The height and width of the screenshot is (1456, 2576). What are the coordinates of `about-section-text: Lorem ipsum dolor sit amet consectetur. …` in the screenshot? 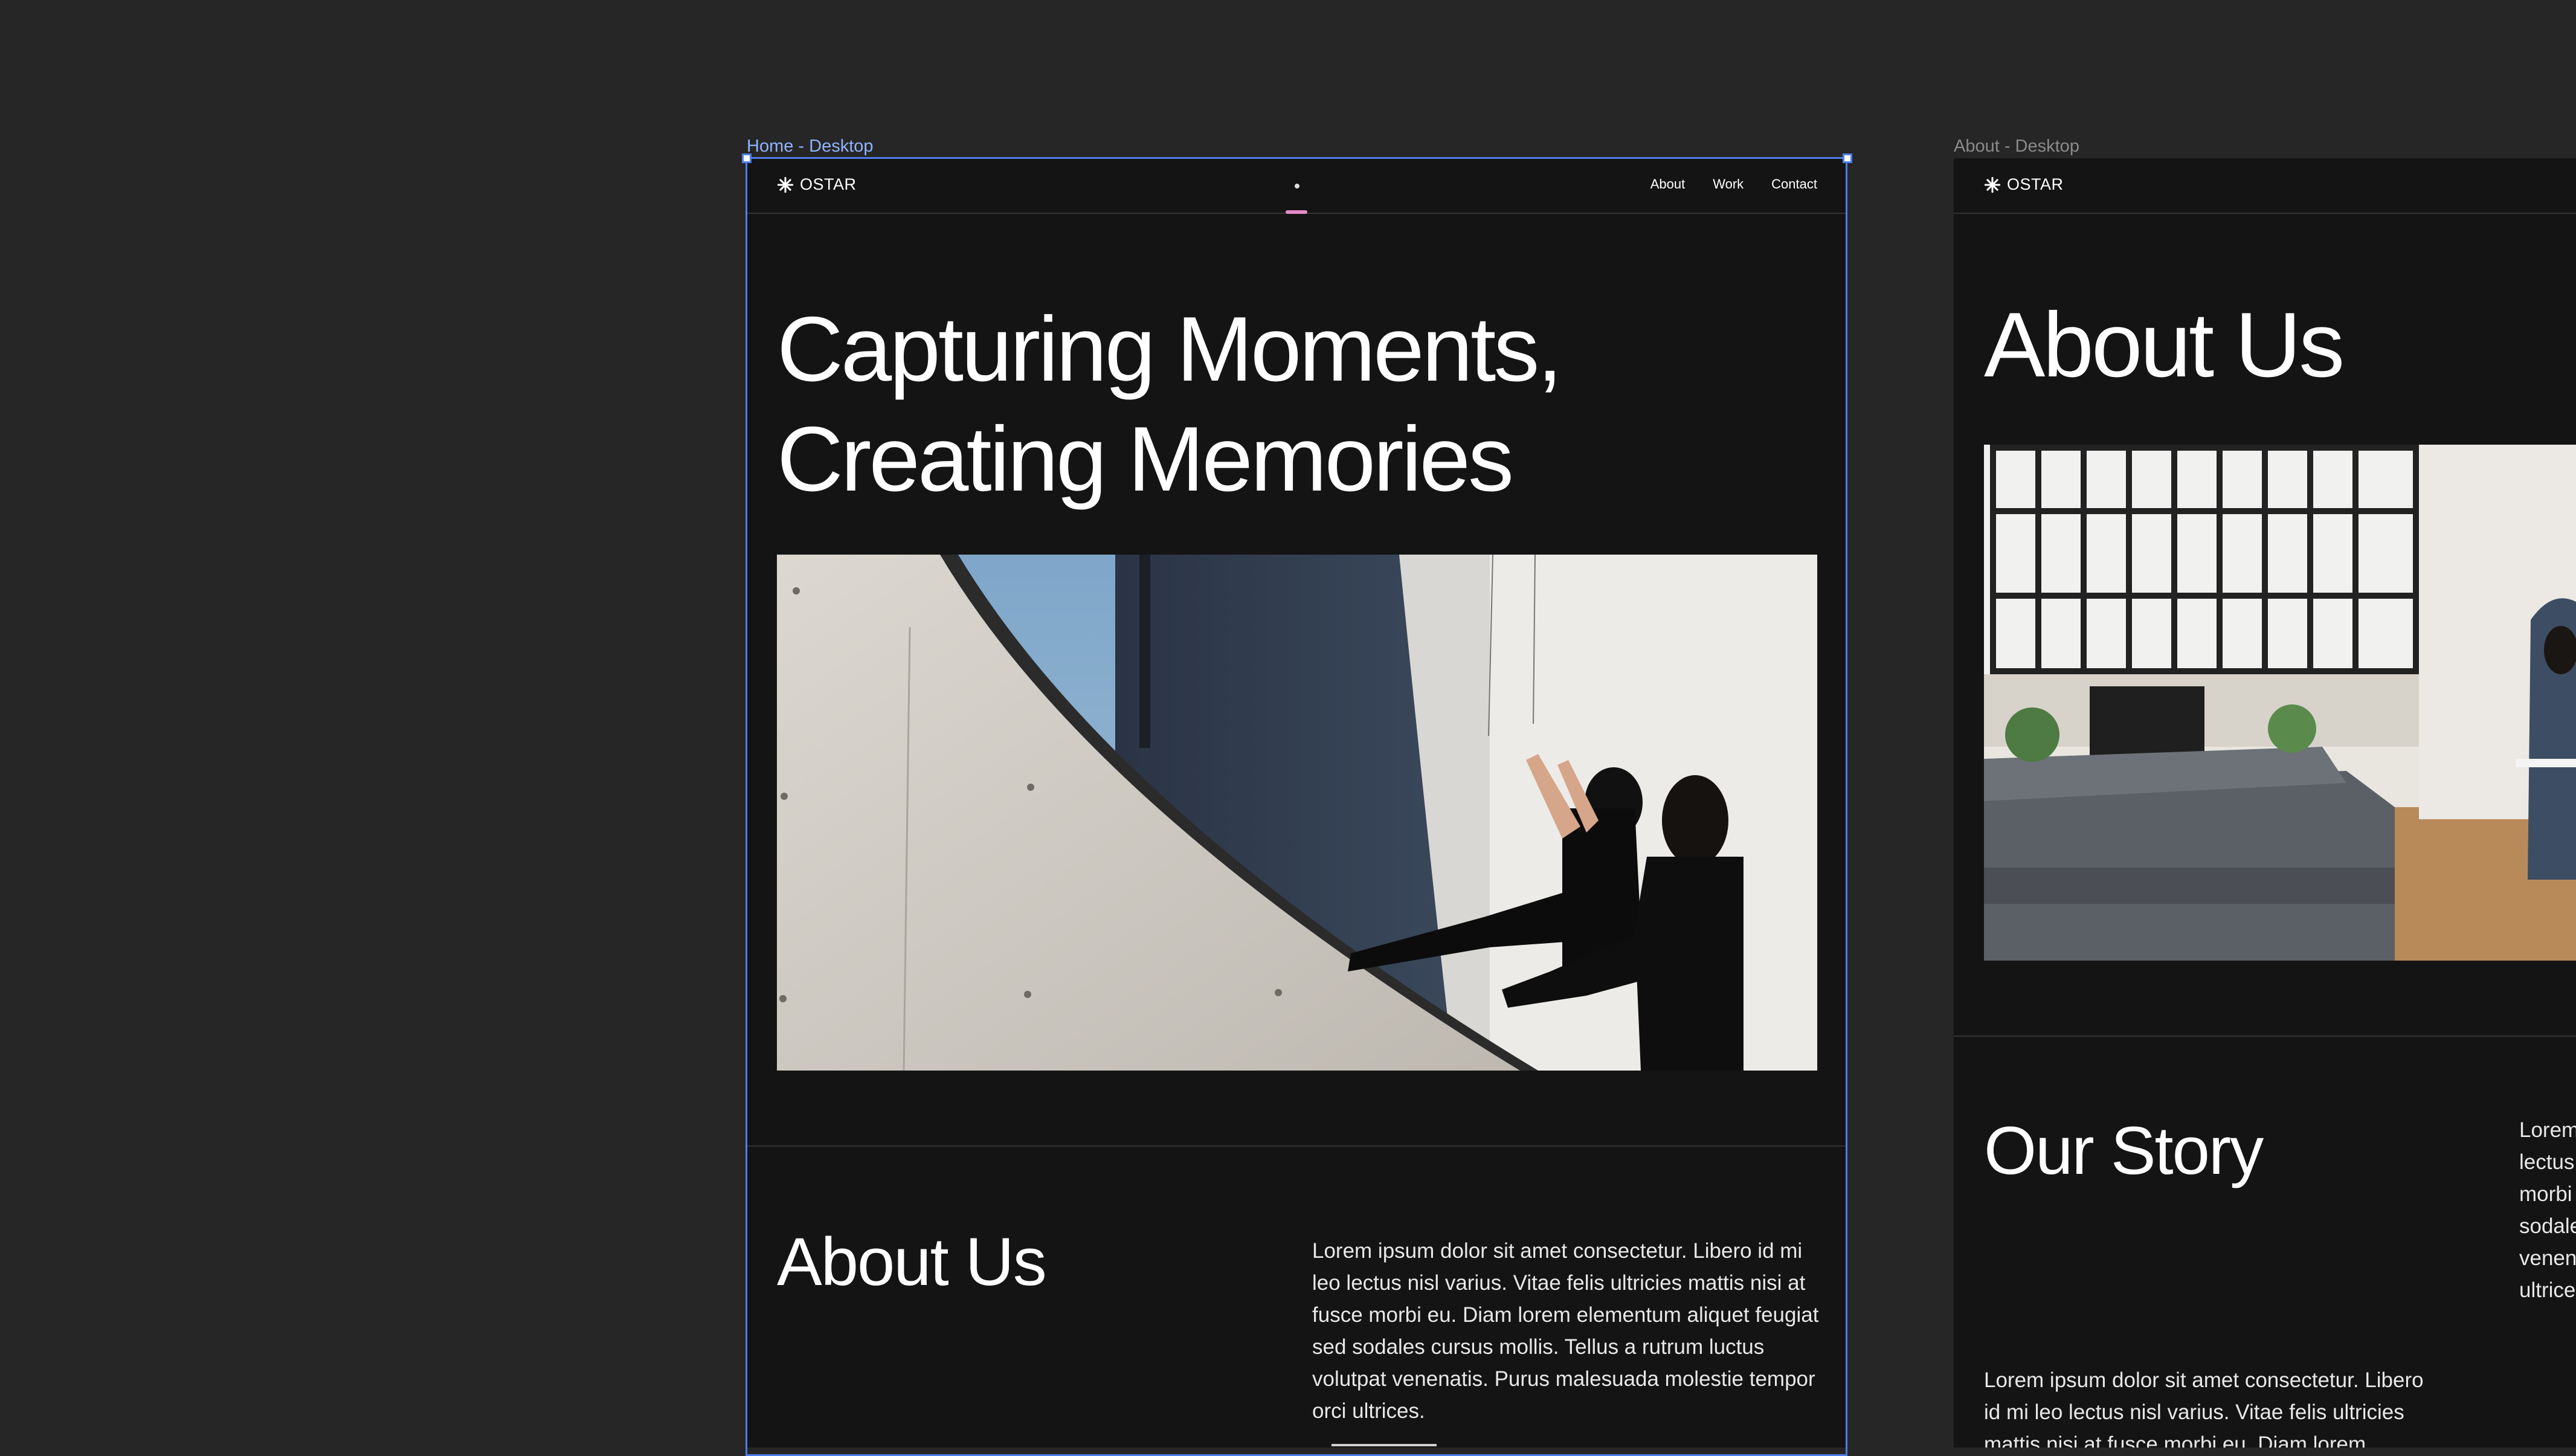 It's located at (1565, 1331).